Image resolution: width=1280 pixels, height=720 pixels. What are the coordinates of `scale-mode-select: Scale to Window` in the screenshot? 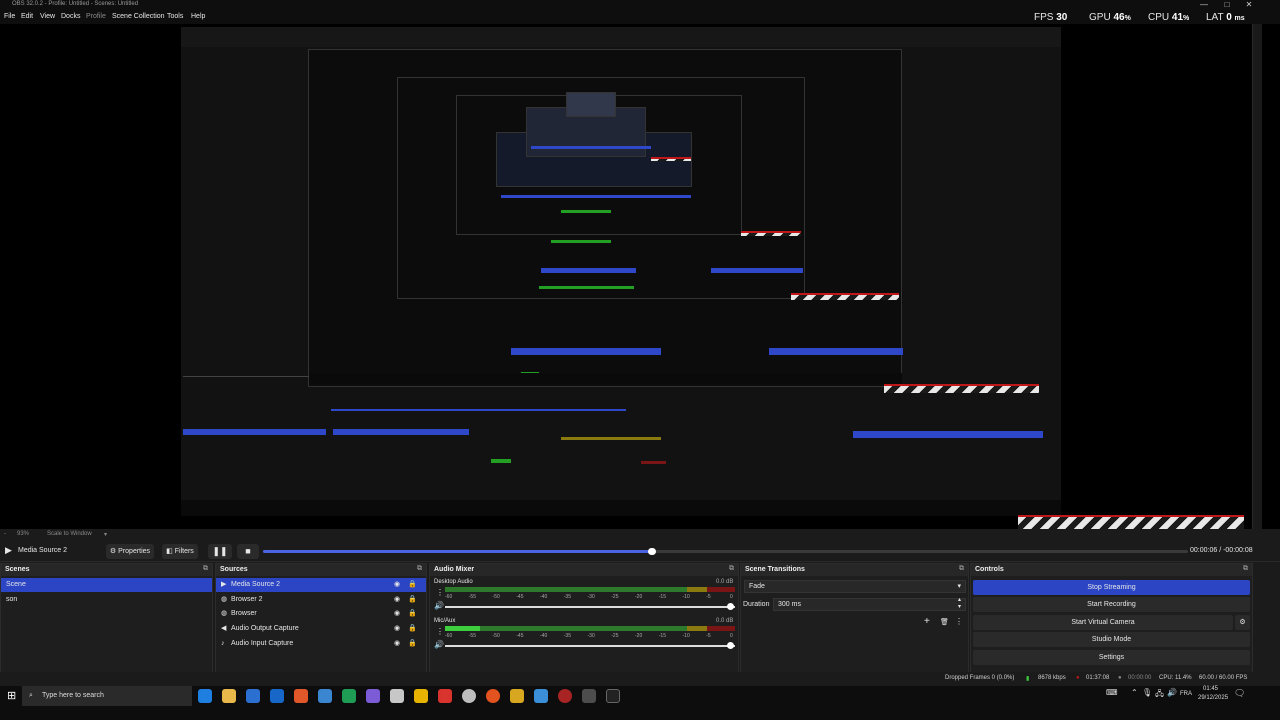 It's located at (69, 534).